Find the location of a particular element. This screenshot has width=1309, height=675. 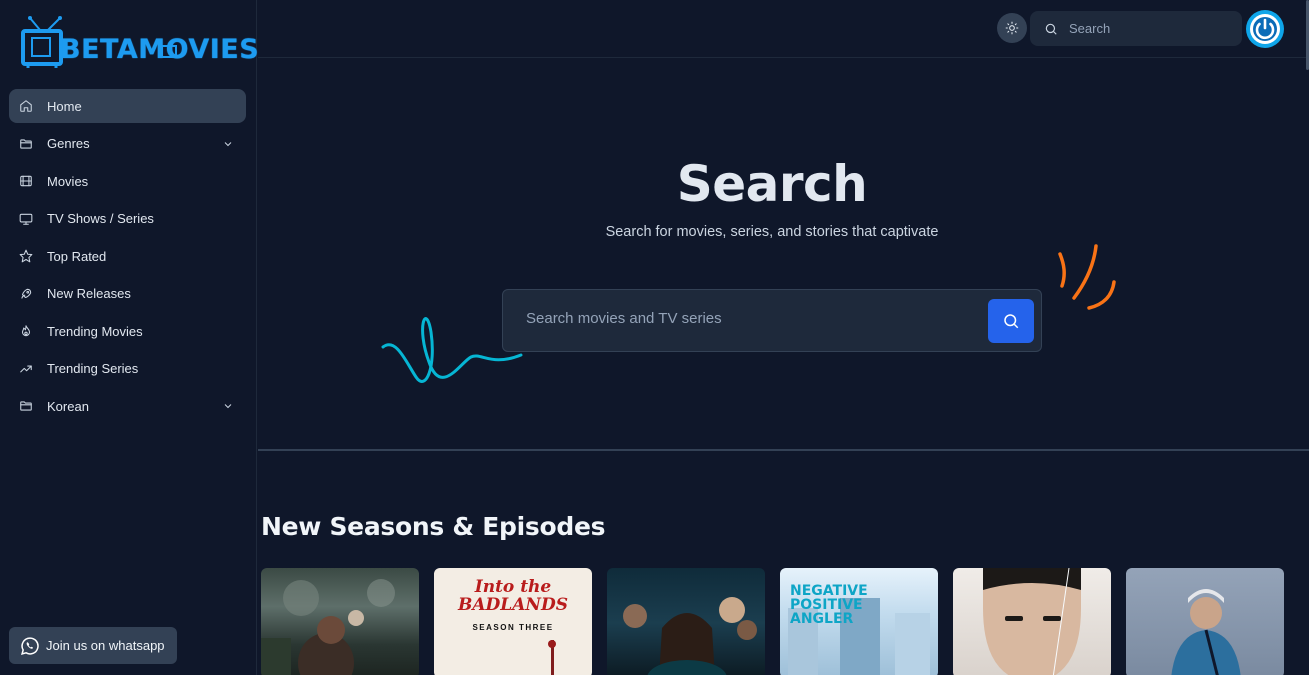

star-icon is located at coordinates (26, 256).